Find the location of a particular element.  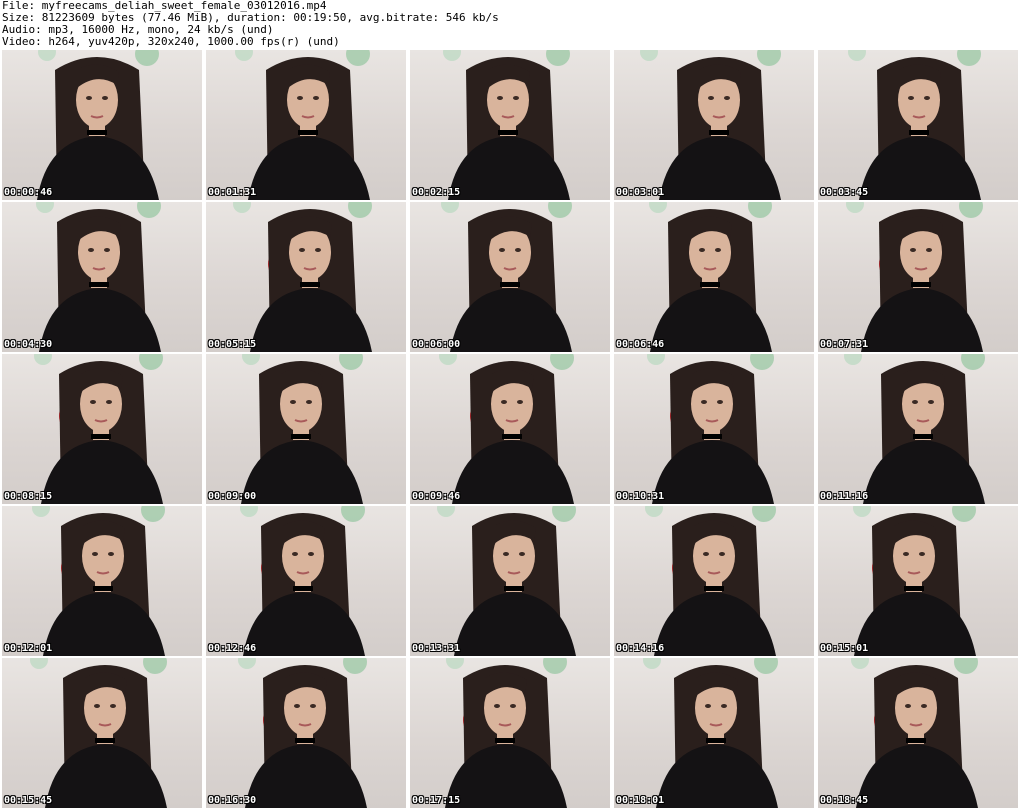

thumbnail-timestamp: 00:16:30 is located at coordinates (232, 800).